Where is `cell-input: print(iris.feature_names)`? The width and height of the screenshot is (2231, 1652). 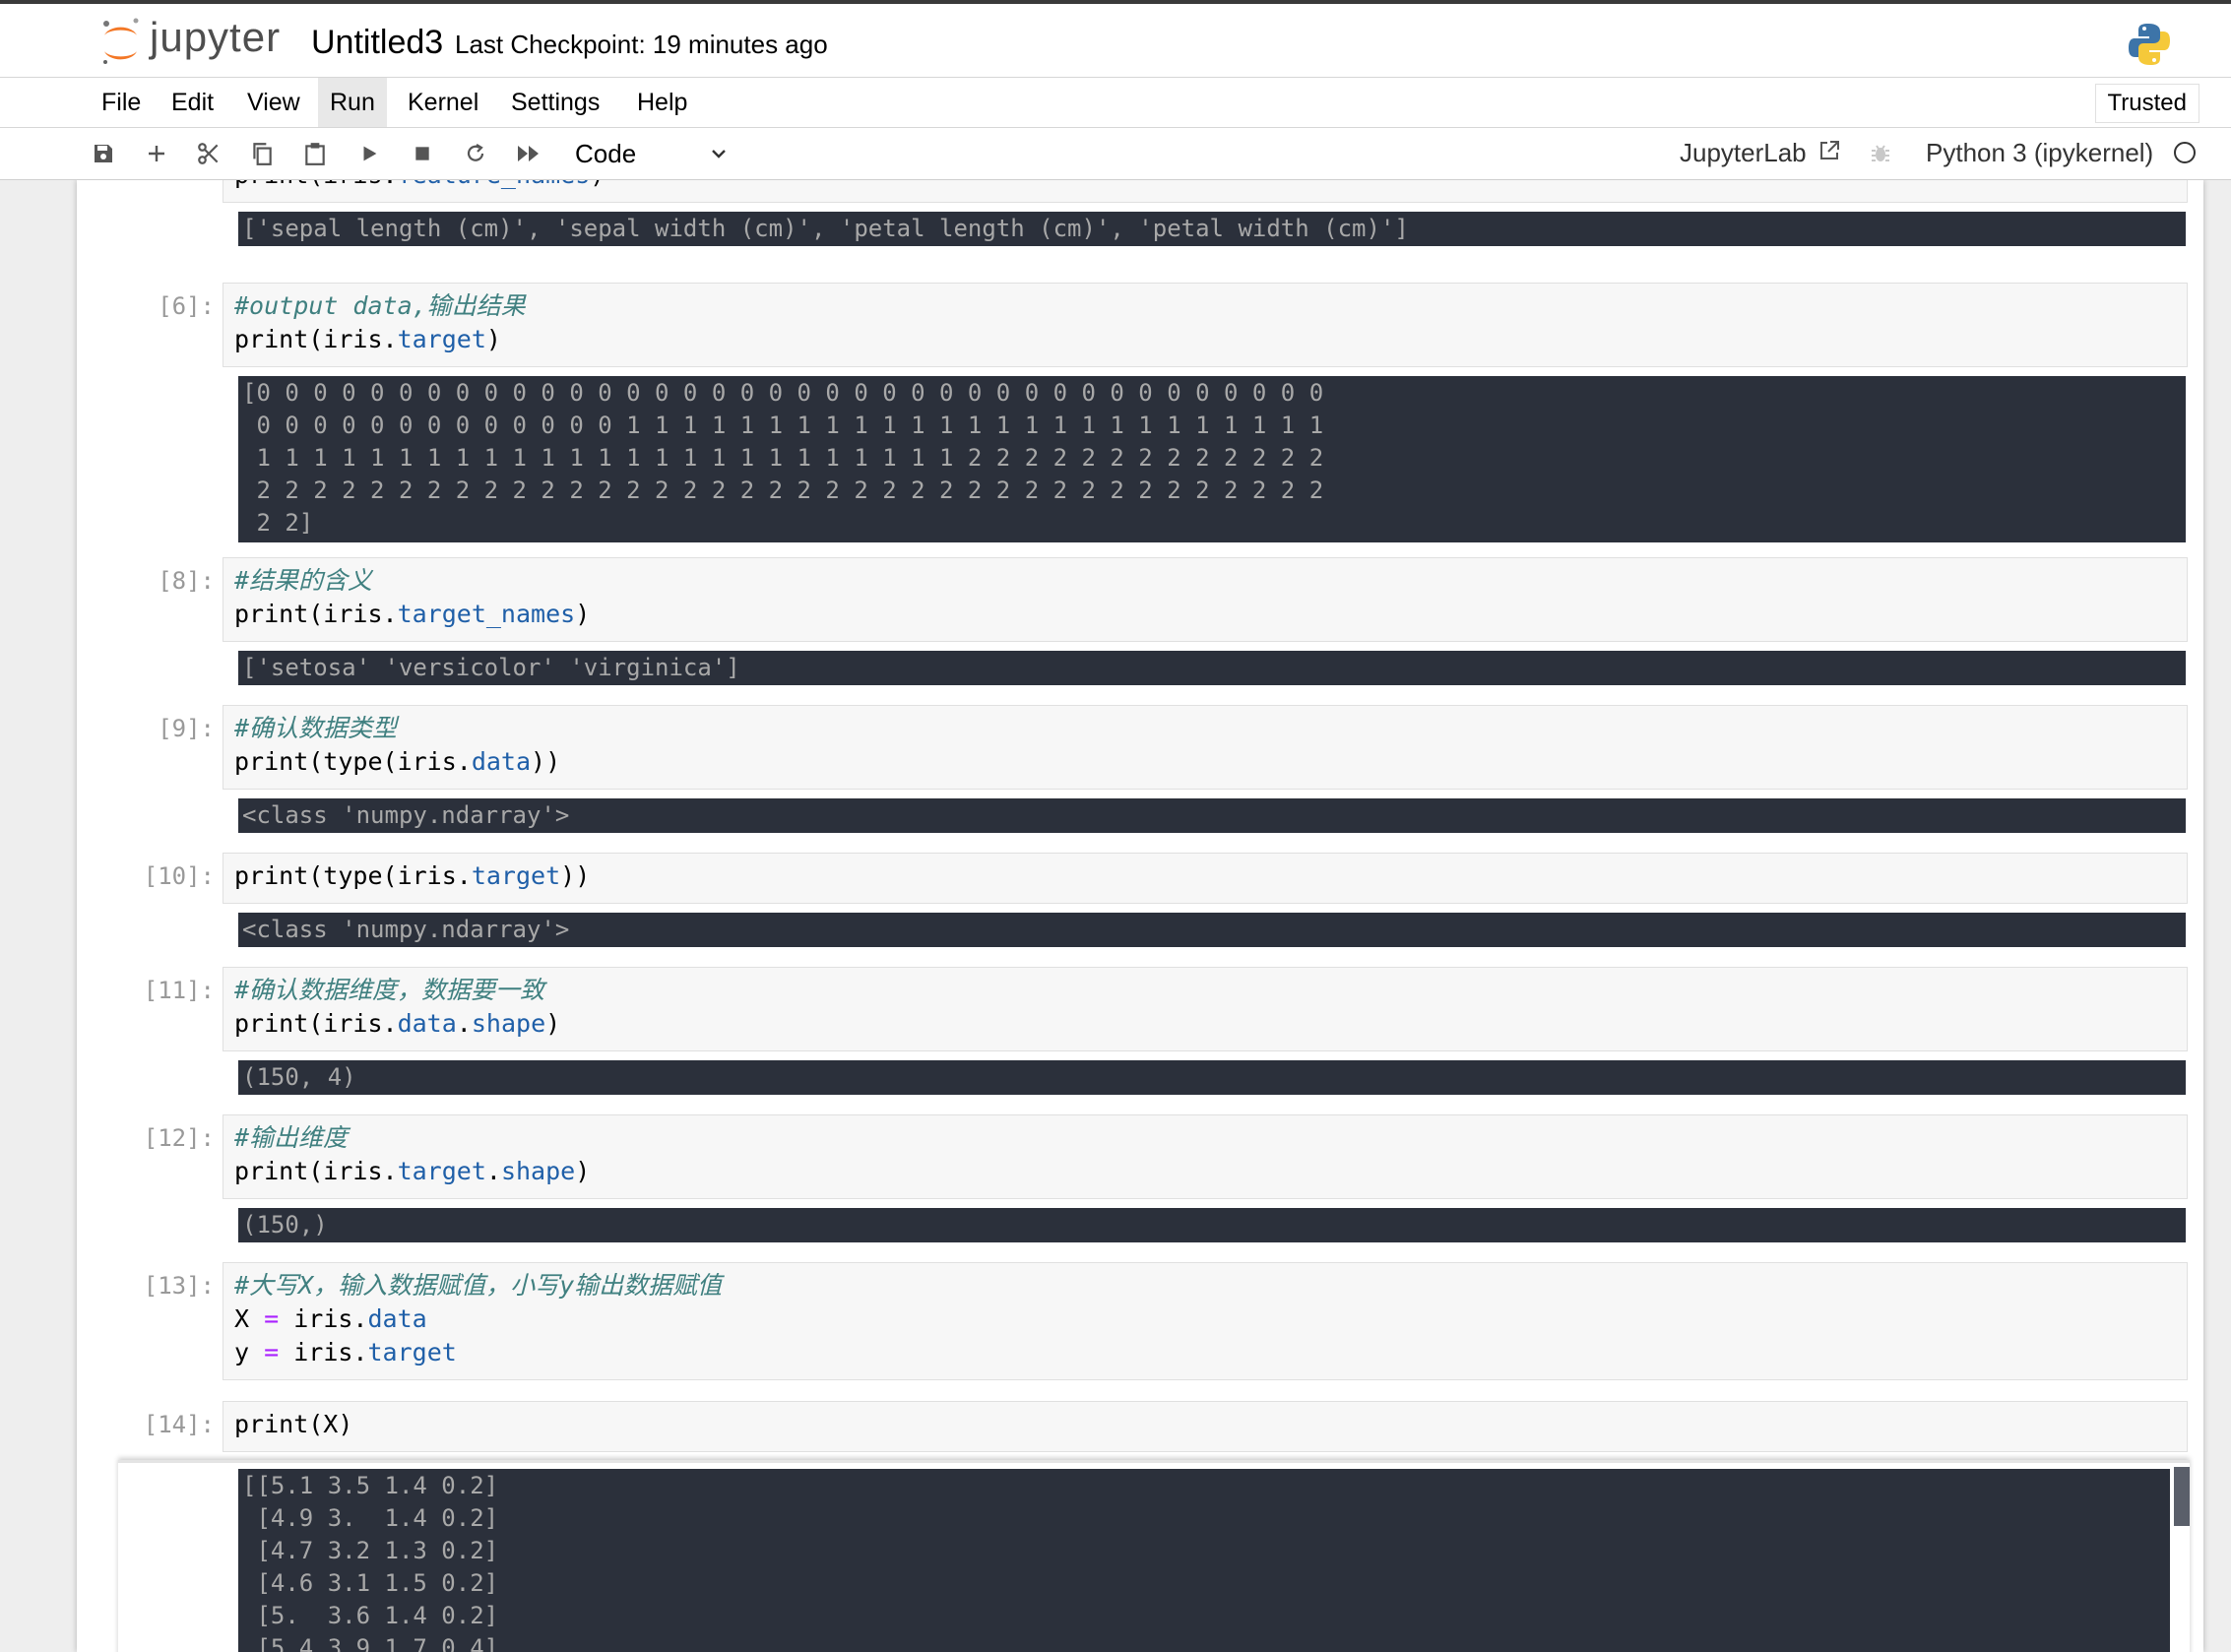
cell-input: print(iris.feature_names) is located at coordinates (1205, 192).